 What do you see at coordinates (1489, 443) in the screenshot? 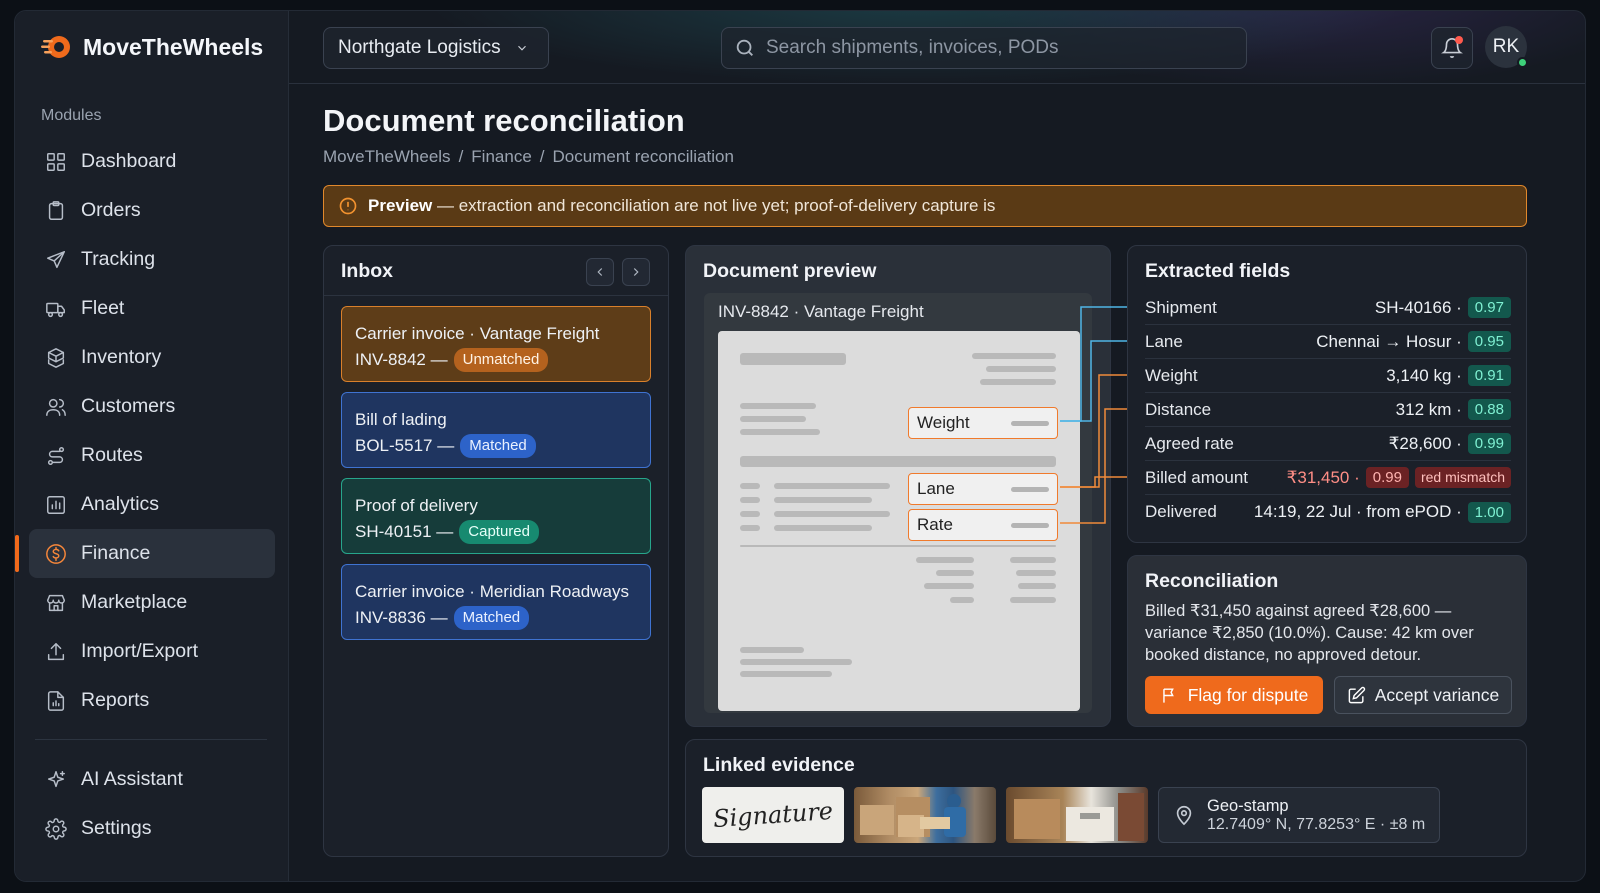
I see `confidence-badge: 0.99` at bounding box center [1489, 443].